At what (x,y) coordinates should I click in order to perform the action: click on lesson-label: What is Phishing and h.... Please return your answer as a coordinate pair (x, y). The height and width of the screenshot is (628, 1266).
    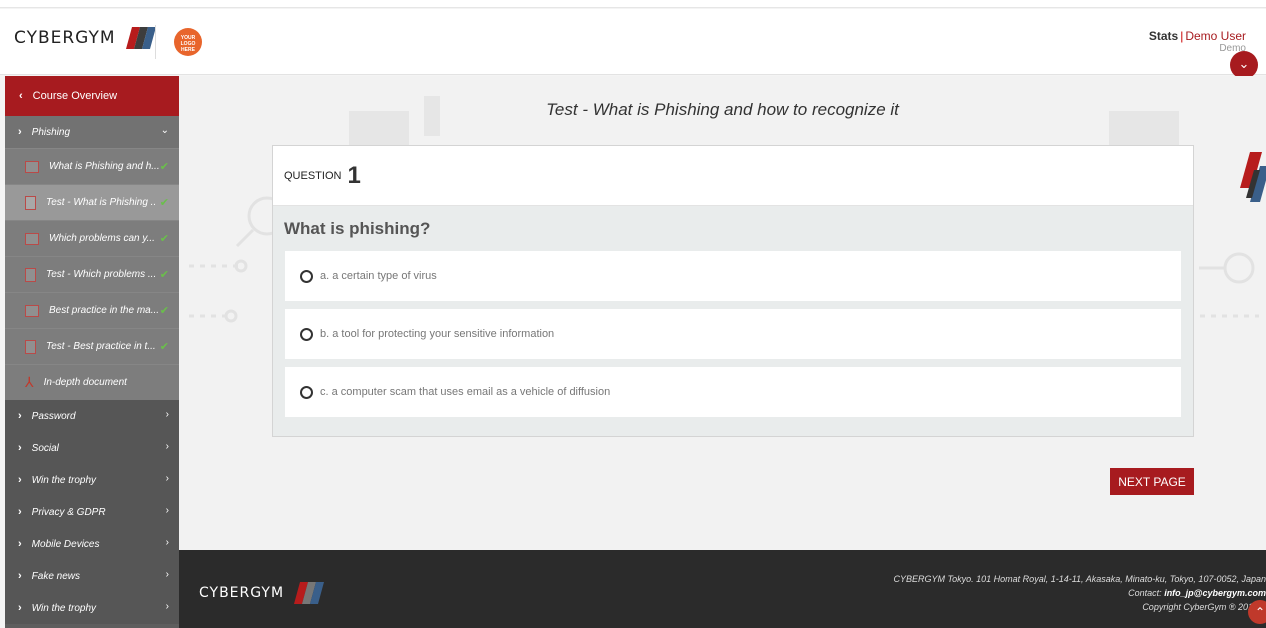
    Looking at the image, I should click on (104, 166).